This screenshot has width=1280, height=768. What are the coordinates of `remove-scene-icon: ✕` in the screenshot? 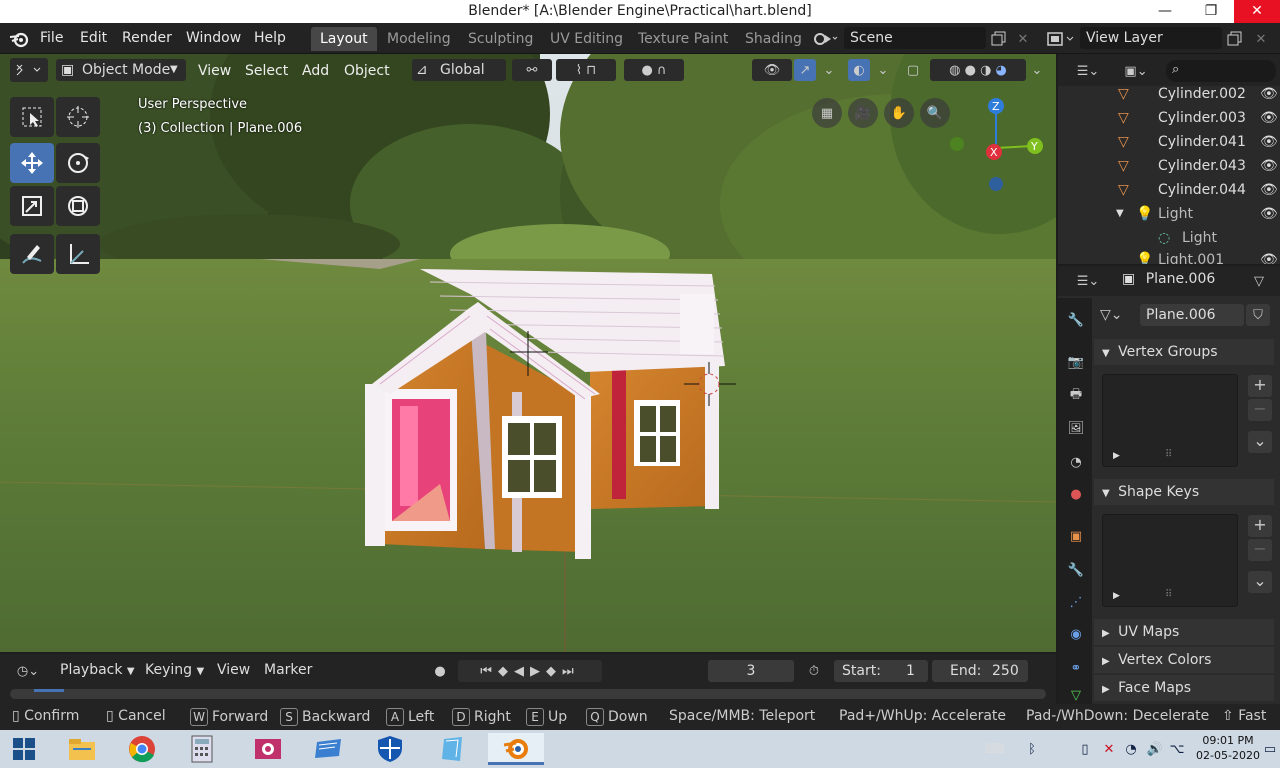 It's located at (1023, 39).